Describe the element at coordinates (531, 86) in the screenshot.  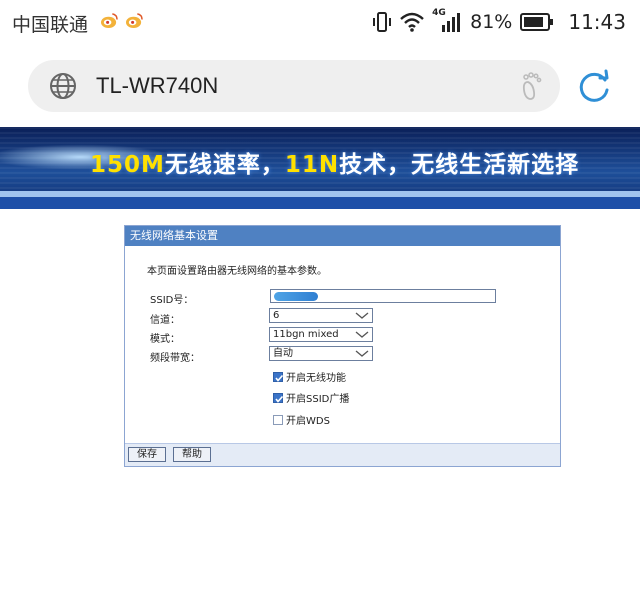
I see `footprint-icon` at that location.